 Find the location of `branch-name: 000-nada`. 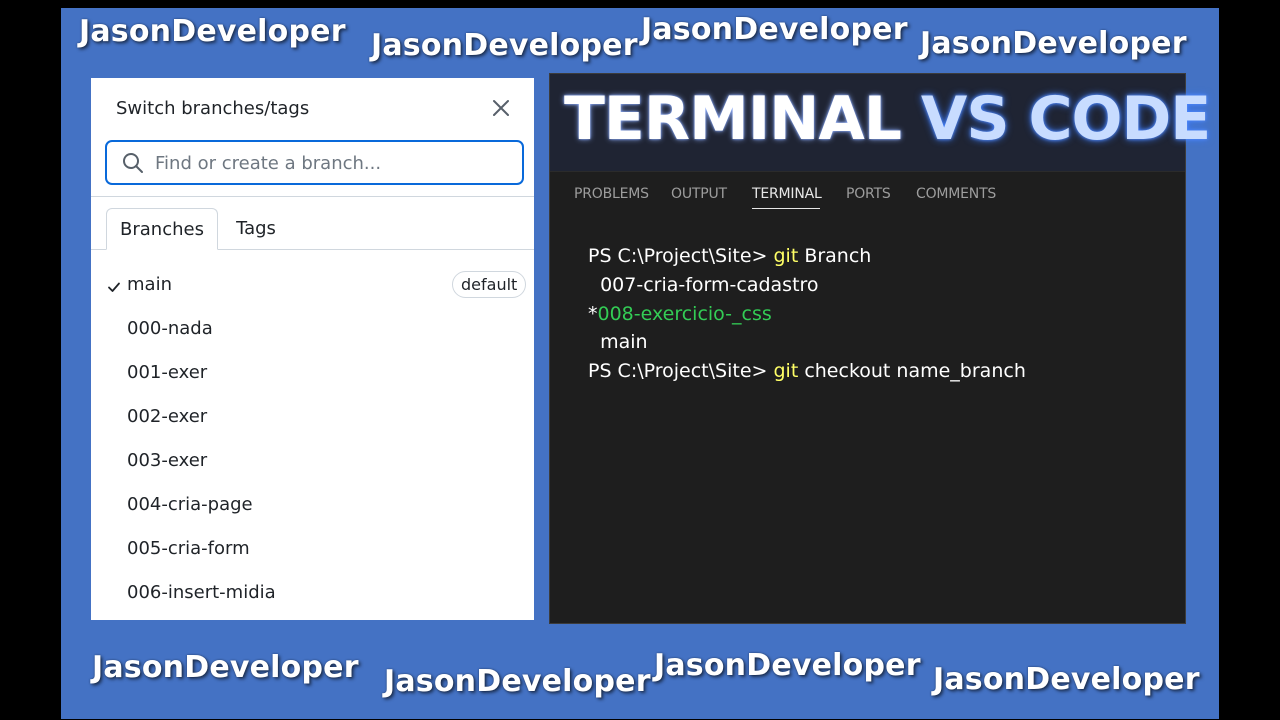

branch-name: 000-nada is located at coordinates (170, 328).